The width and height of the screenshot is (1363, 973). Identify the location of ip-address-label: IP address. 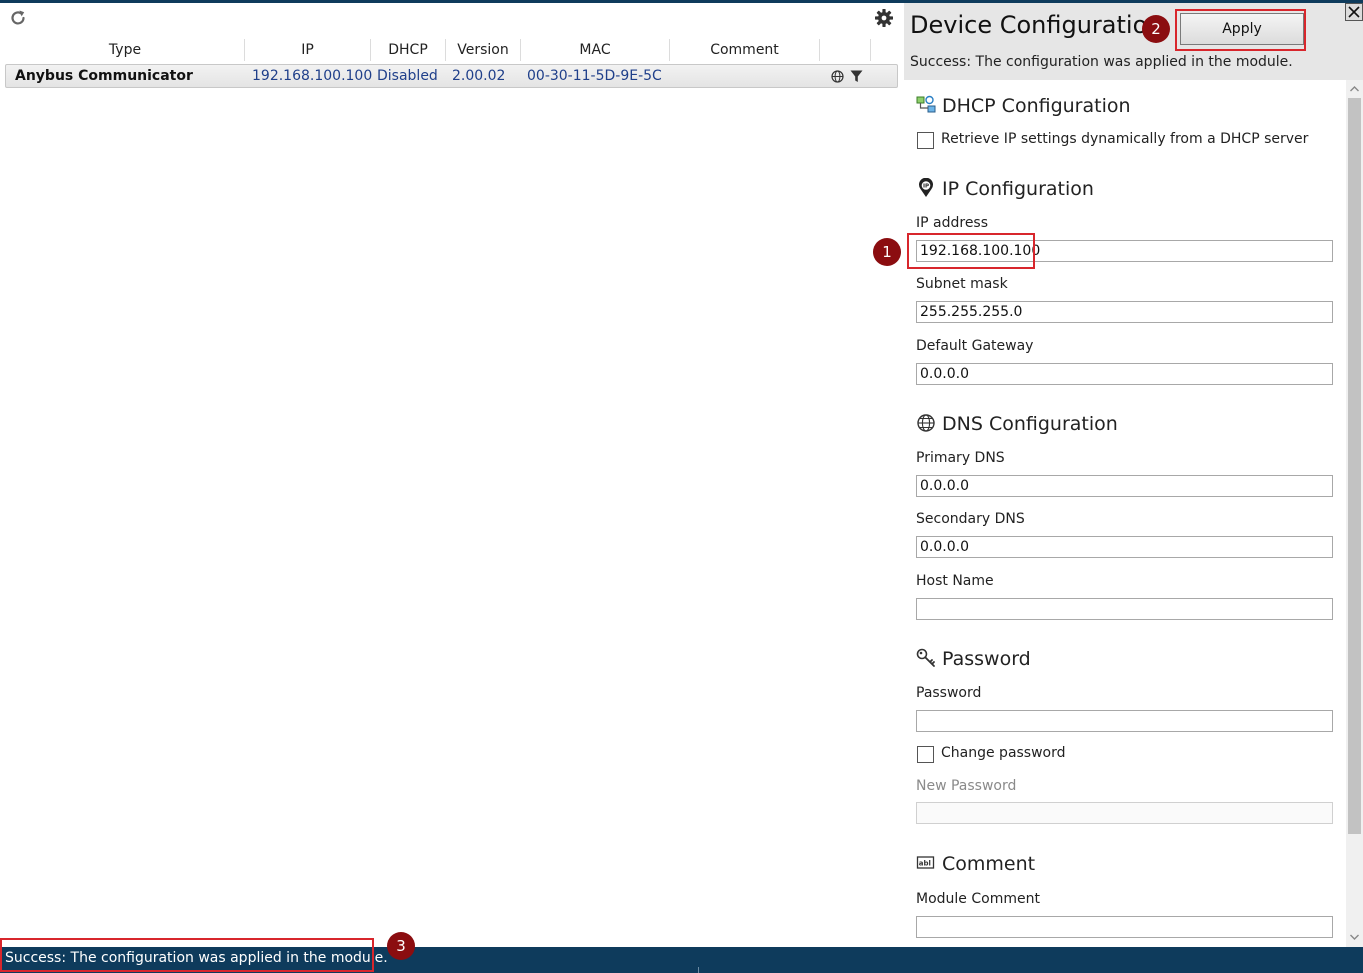
(952, 223).